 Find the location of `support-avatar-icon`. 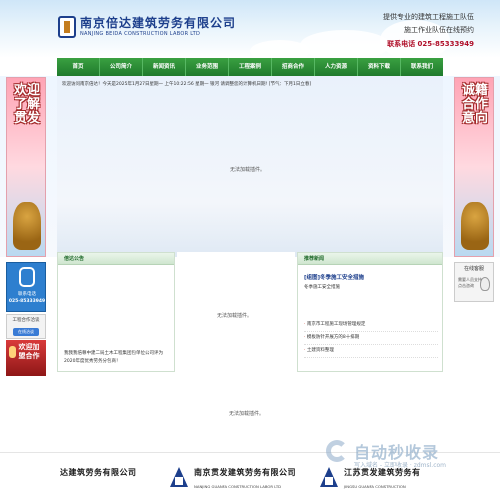

support-avatar-icon is located at coordinates (485, 284).